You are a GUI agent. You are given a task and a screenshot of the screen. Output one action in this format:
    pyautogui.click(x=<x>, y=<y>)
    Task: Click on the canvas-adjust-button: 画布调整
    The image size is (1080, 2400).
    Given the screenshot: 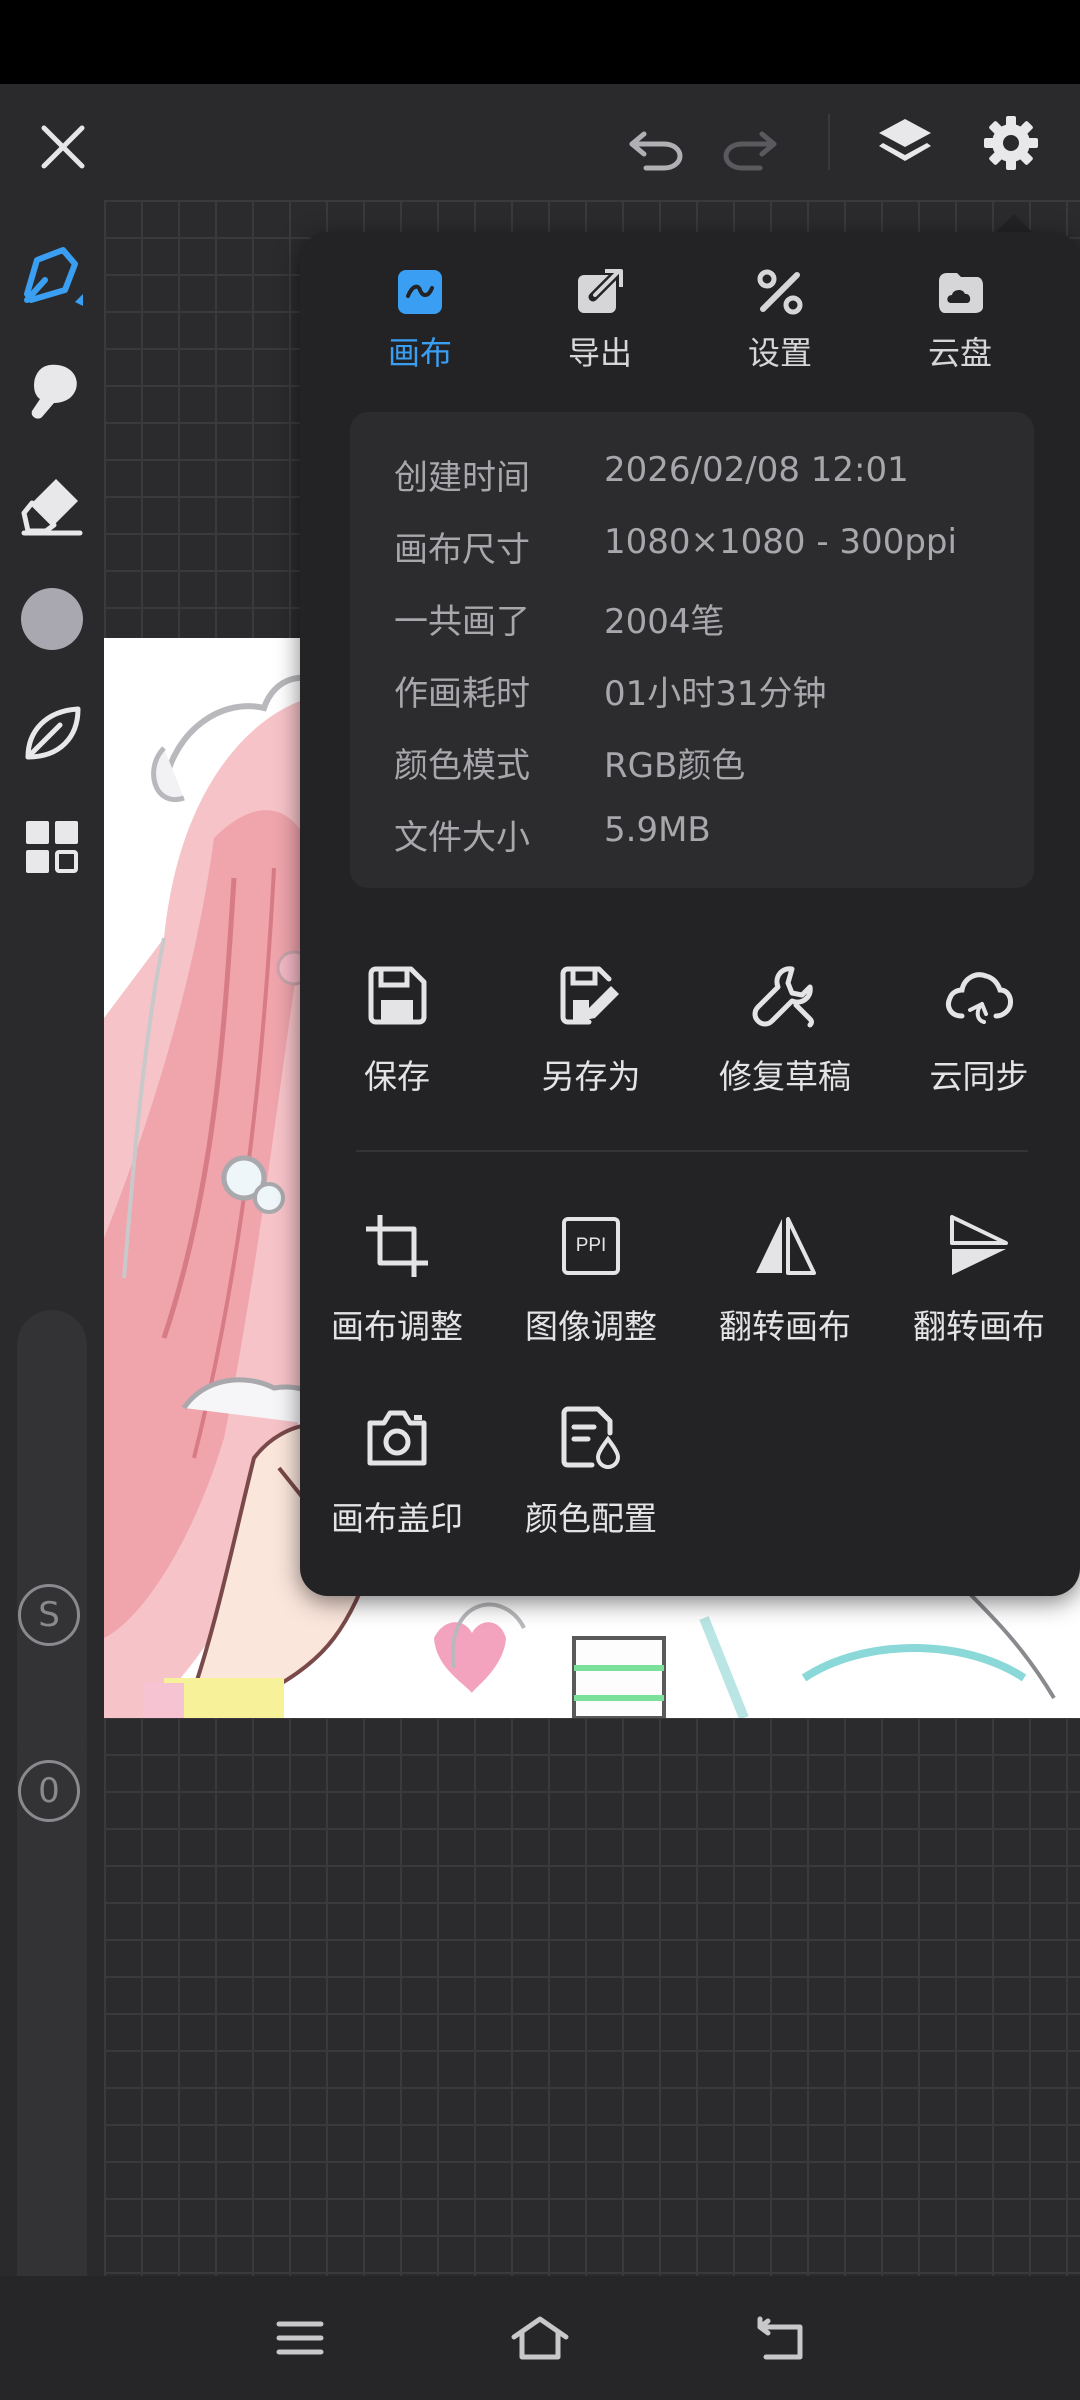 What is the action you would take?
    pyautogui.click(x=397, y=1277)
    